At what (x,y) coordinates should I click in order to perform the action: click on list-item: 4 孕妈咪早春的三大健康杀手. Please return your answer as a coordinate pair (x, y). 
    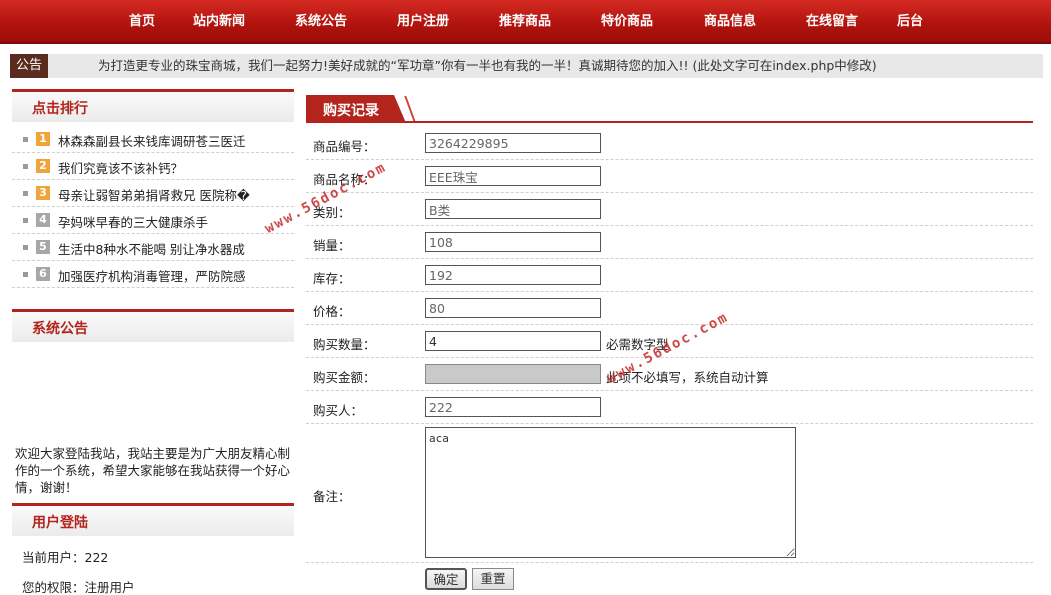
    Looking at the image, I should click on (153, 220).